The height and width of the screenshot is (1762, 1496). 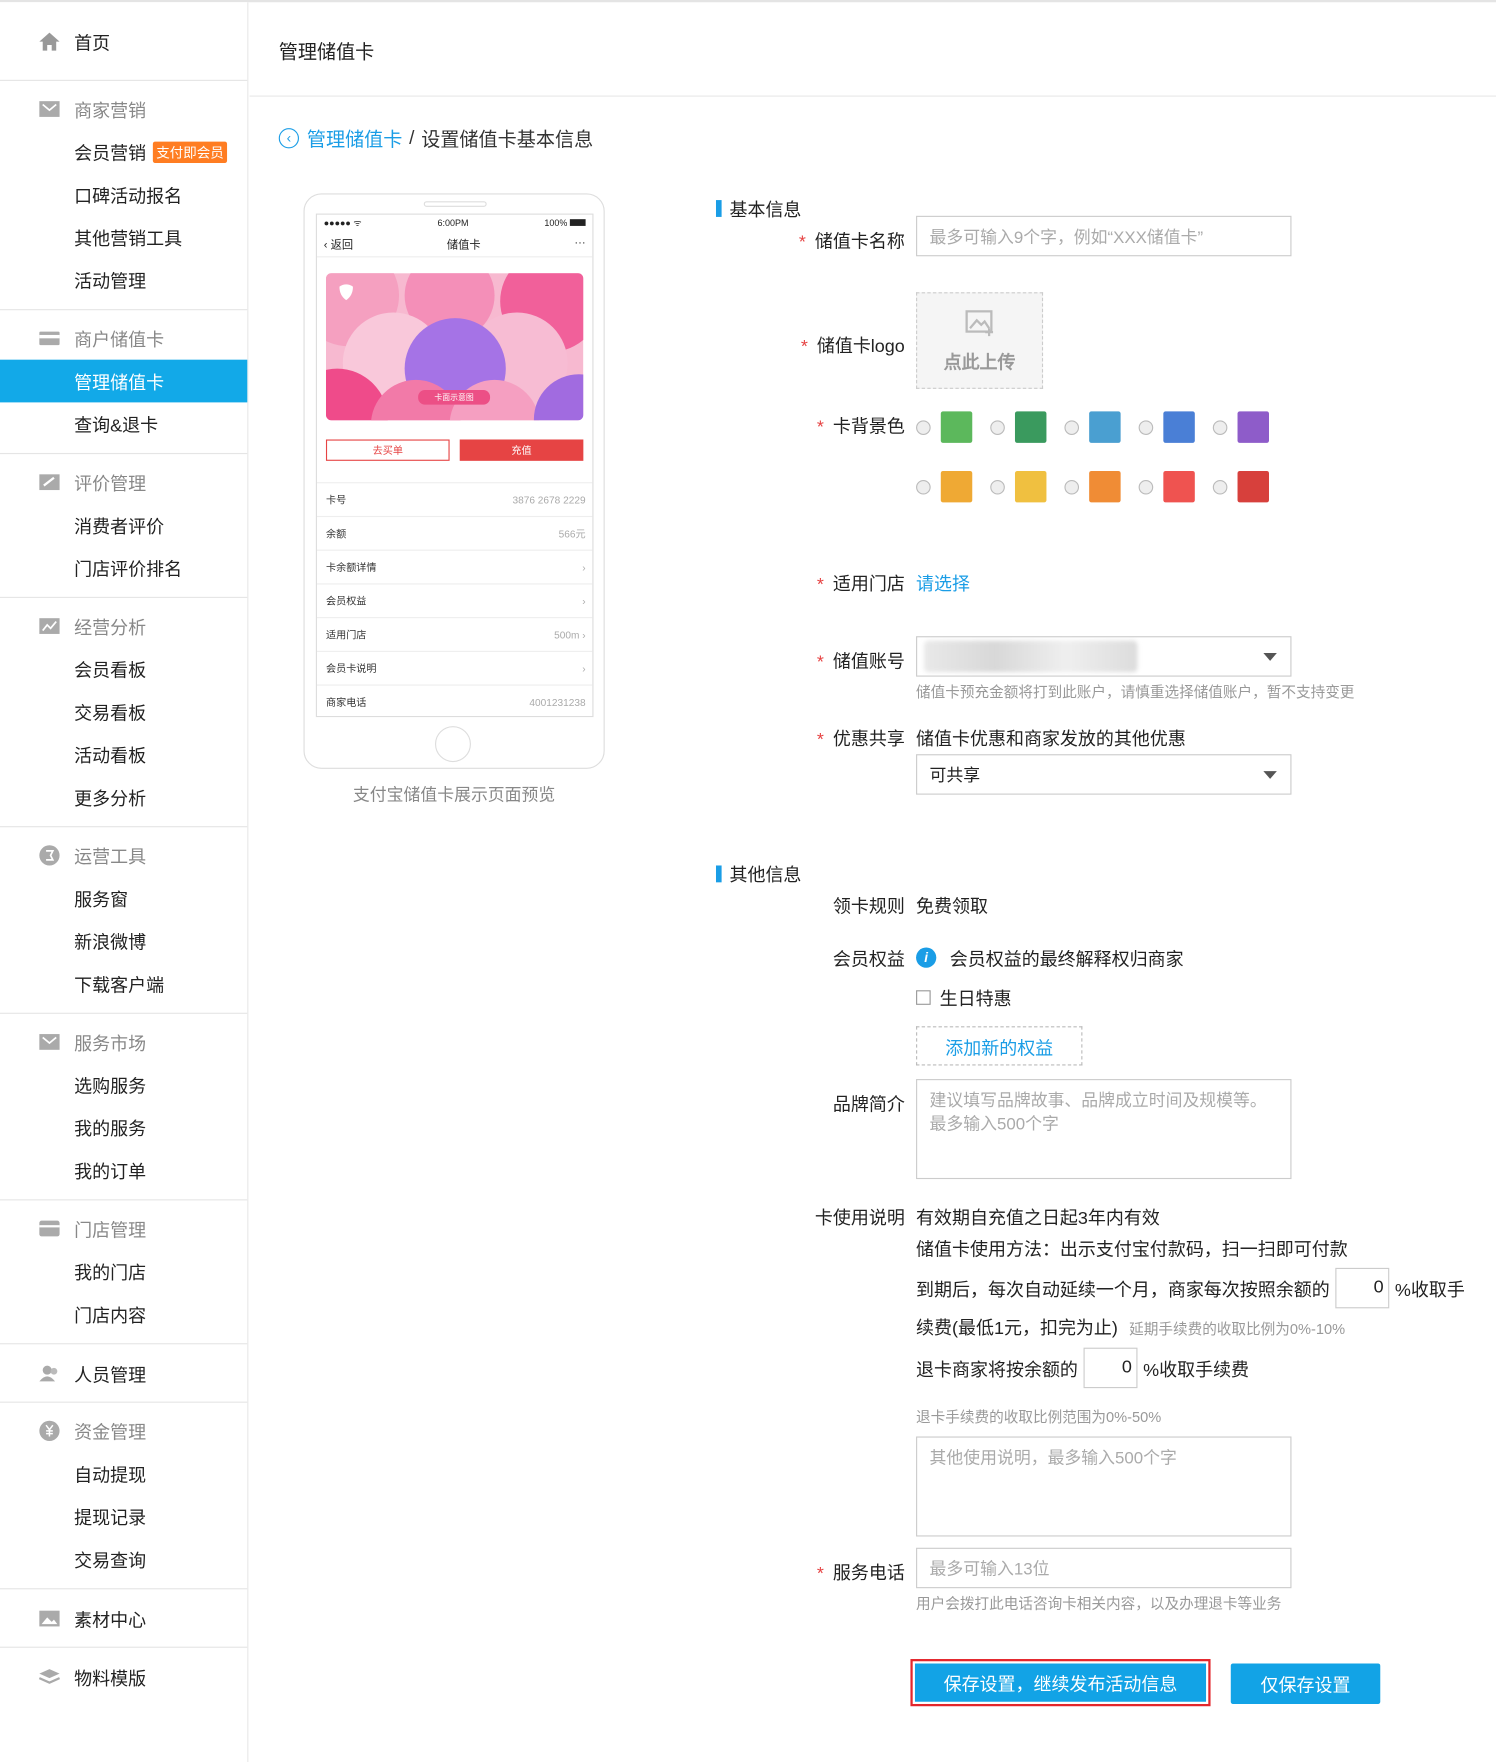 I want to click on nav-head-template: 物料模版, so click(x=73, y=1677).